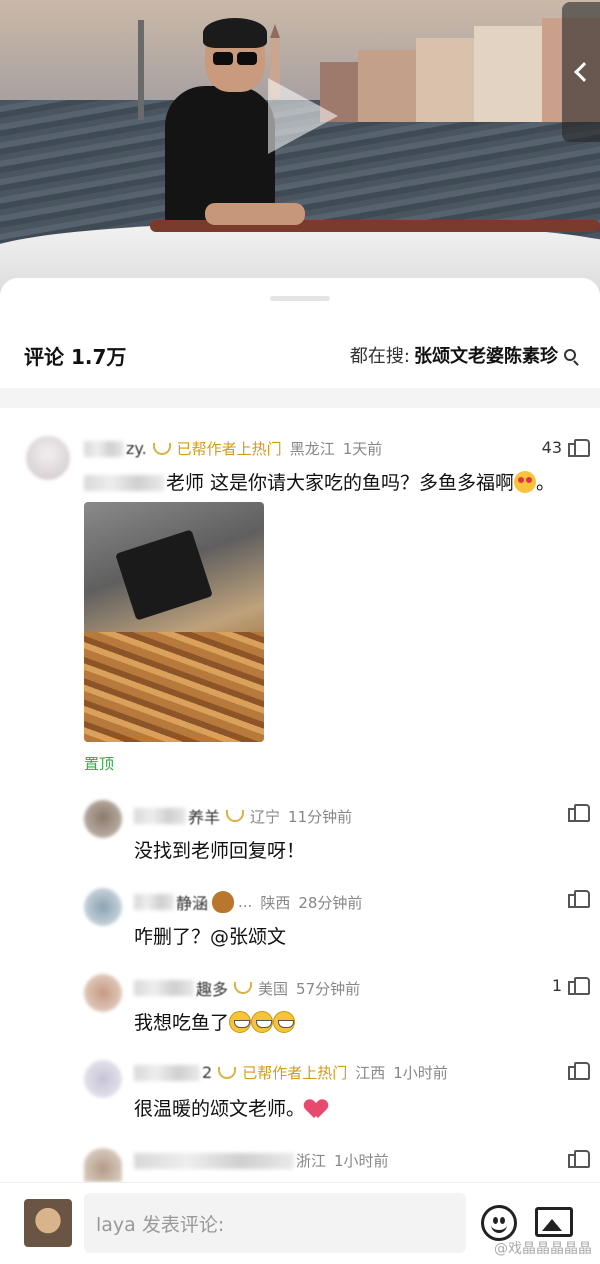 Image resolution: width=600 pixels, height=1264 pixels. What do you see at coordinates (300, 398) in the screenshot?
I see `section-divider` at bounding box center [300, 398].